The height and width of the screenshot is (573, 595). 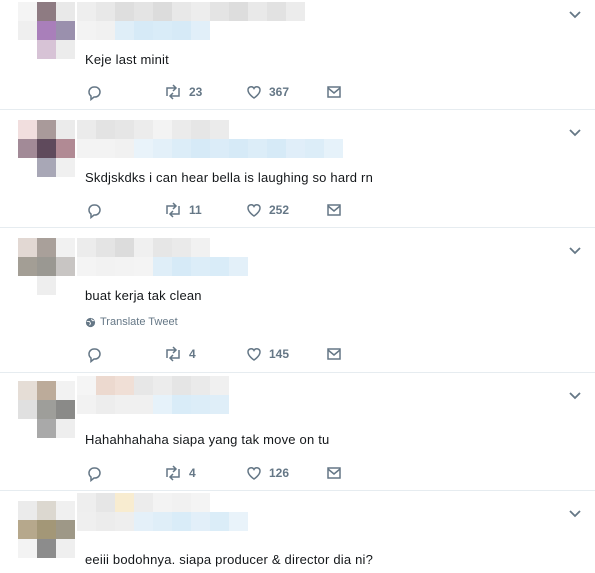 What do you see at coordinates (139, 322) in the screenshot?
I see `translate-label: Translate Tweet` at bounding box center [139, 322].